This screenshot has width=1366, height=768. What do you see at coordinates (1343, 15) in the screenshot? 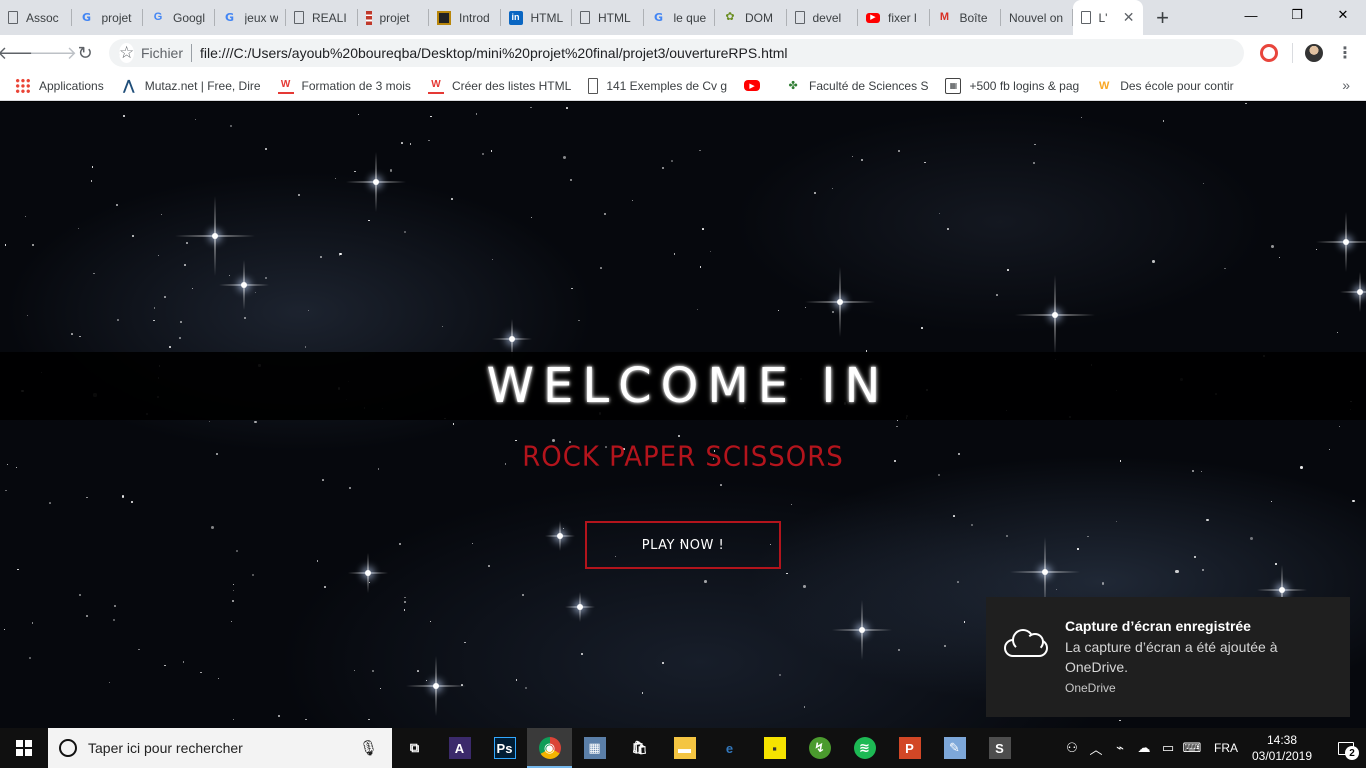
I see `close-window-button: ✕` at bounding box center [1343, 15].